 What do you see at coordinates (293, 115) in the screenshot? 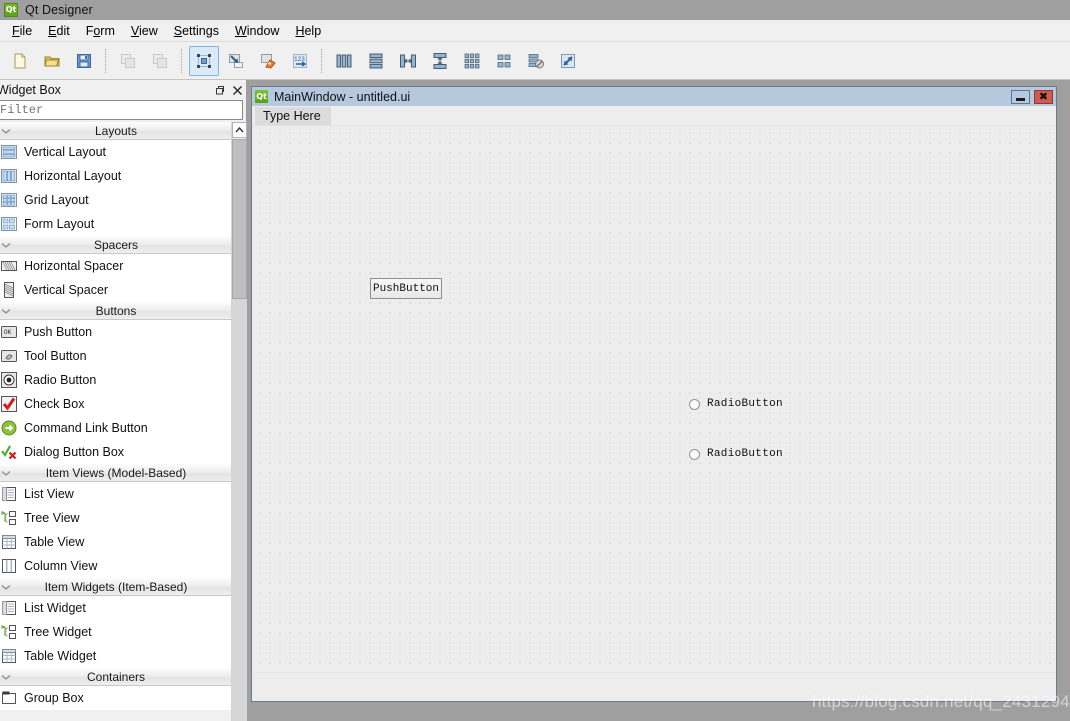
I see `menubar-type-here-placeholder: Type Here` at bounding box center [293, 115].